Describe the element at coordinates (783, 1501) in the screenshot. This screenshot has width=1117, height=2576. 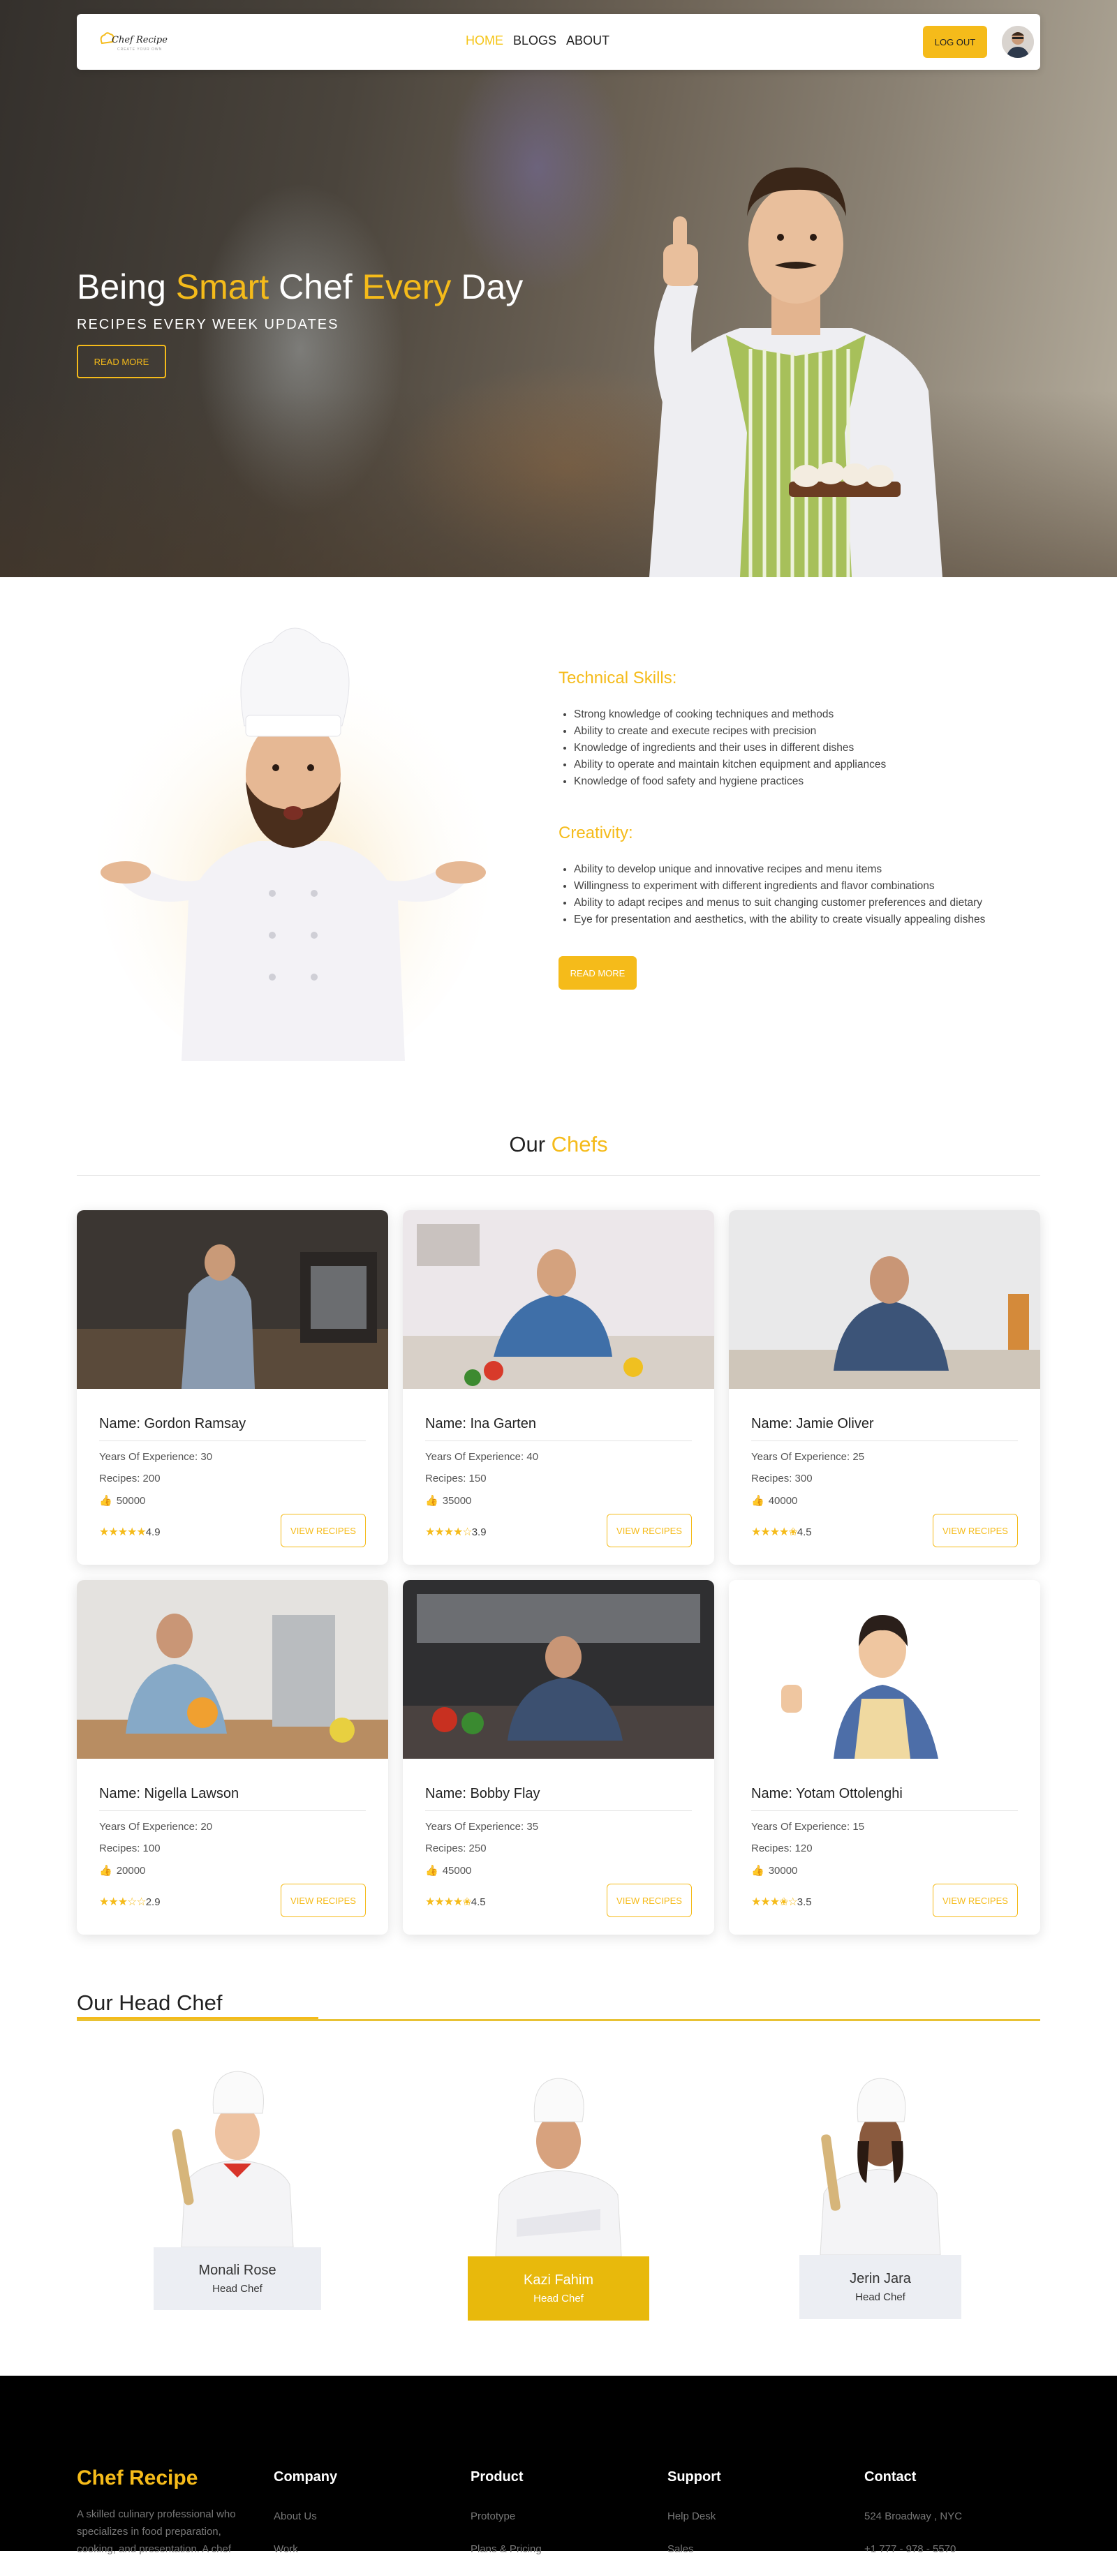
I see `likes-count: 40000` at that location.